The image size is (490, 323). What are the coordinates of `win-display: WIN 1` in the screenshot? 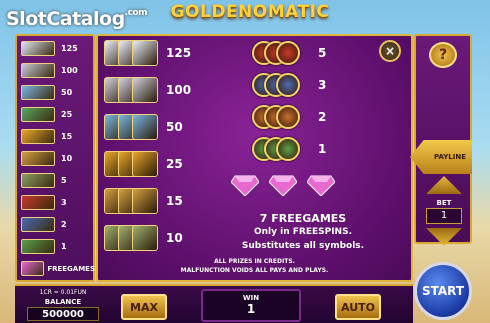 It's located at (251, 305).